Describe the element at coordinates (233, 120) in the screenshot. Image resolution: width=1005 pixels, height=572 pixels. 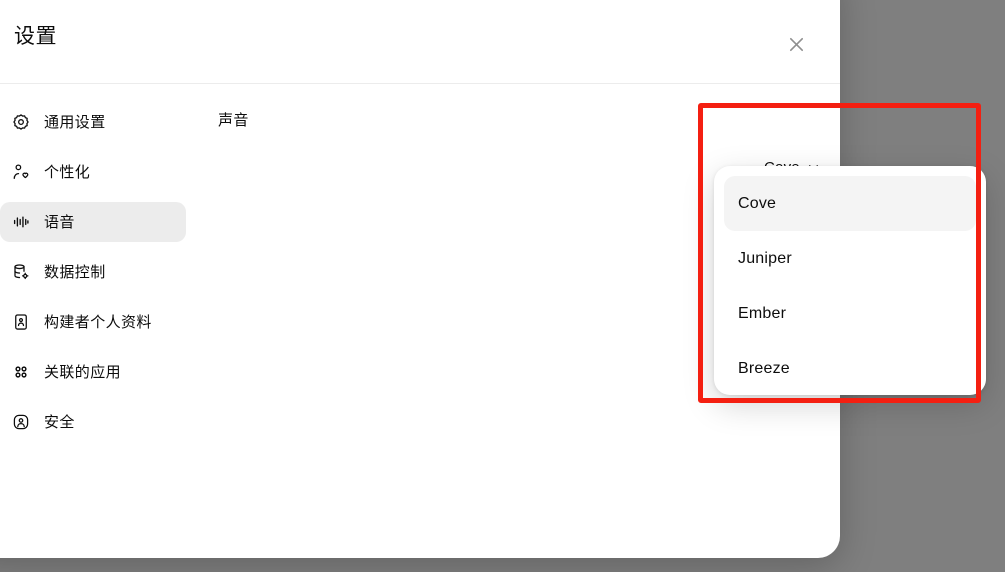
I see `setting-label-voice: 声音` at that location.